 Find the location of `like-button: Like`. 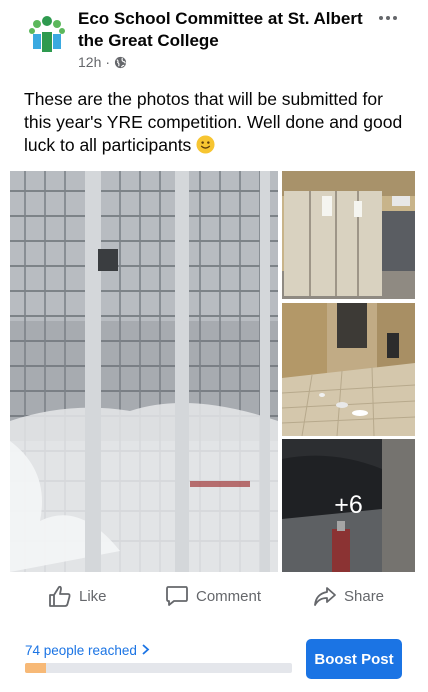

like-button: Like is located at coordinates (77, 596).